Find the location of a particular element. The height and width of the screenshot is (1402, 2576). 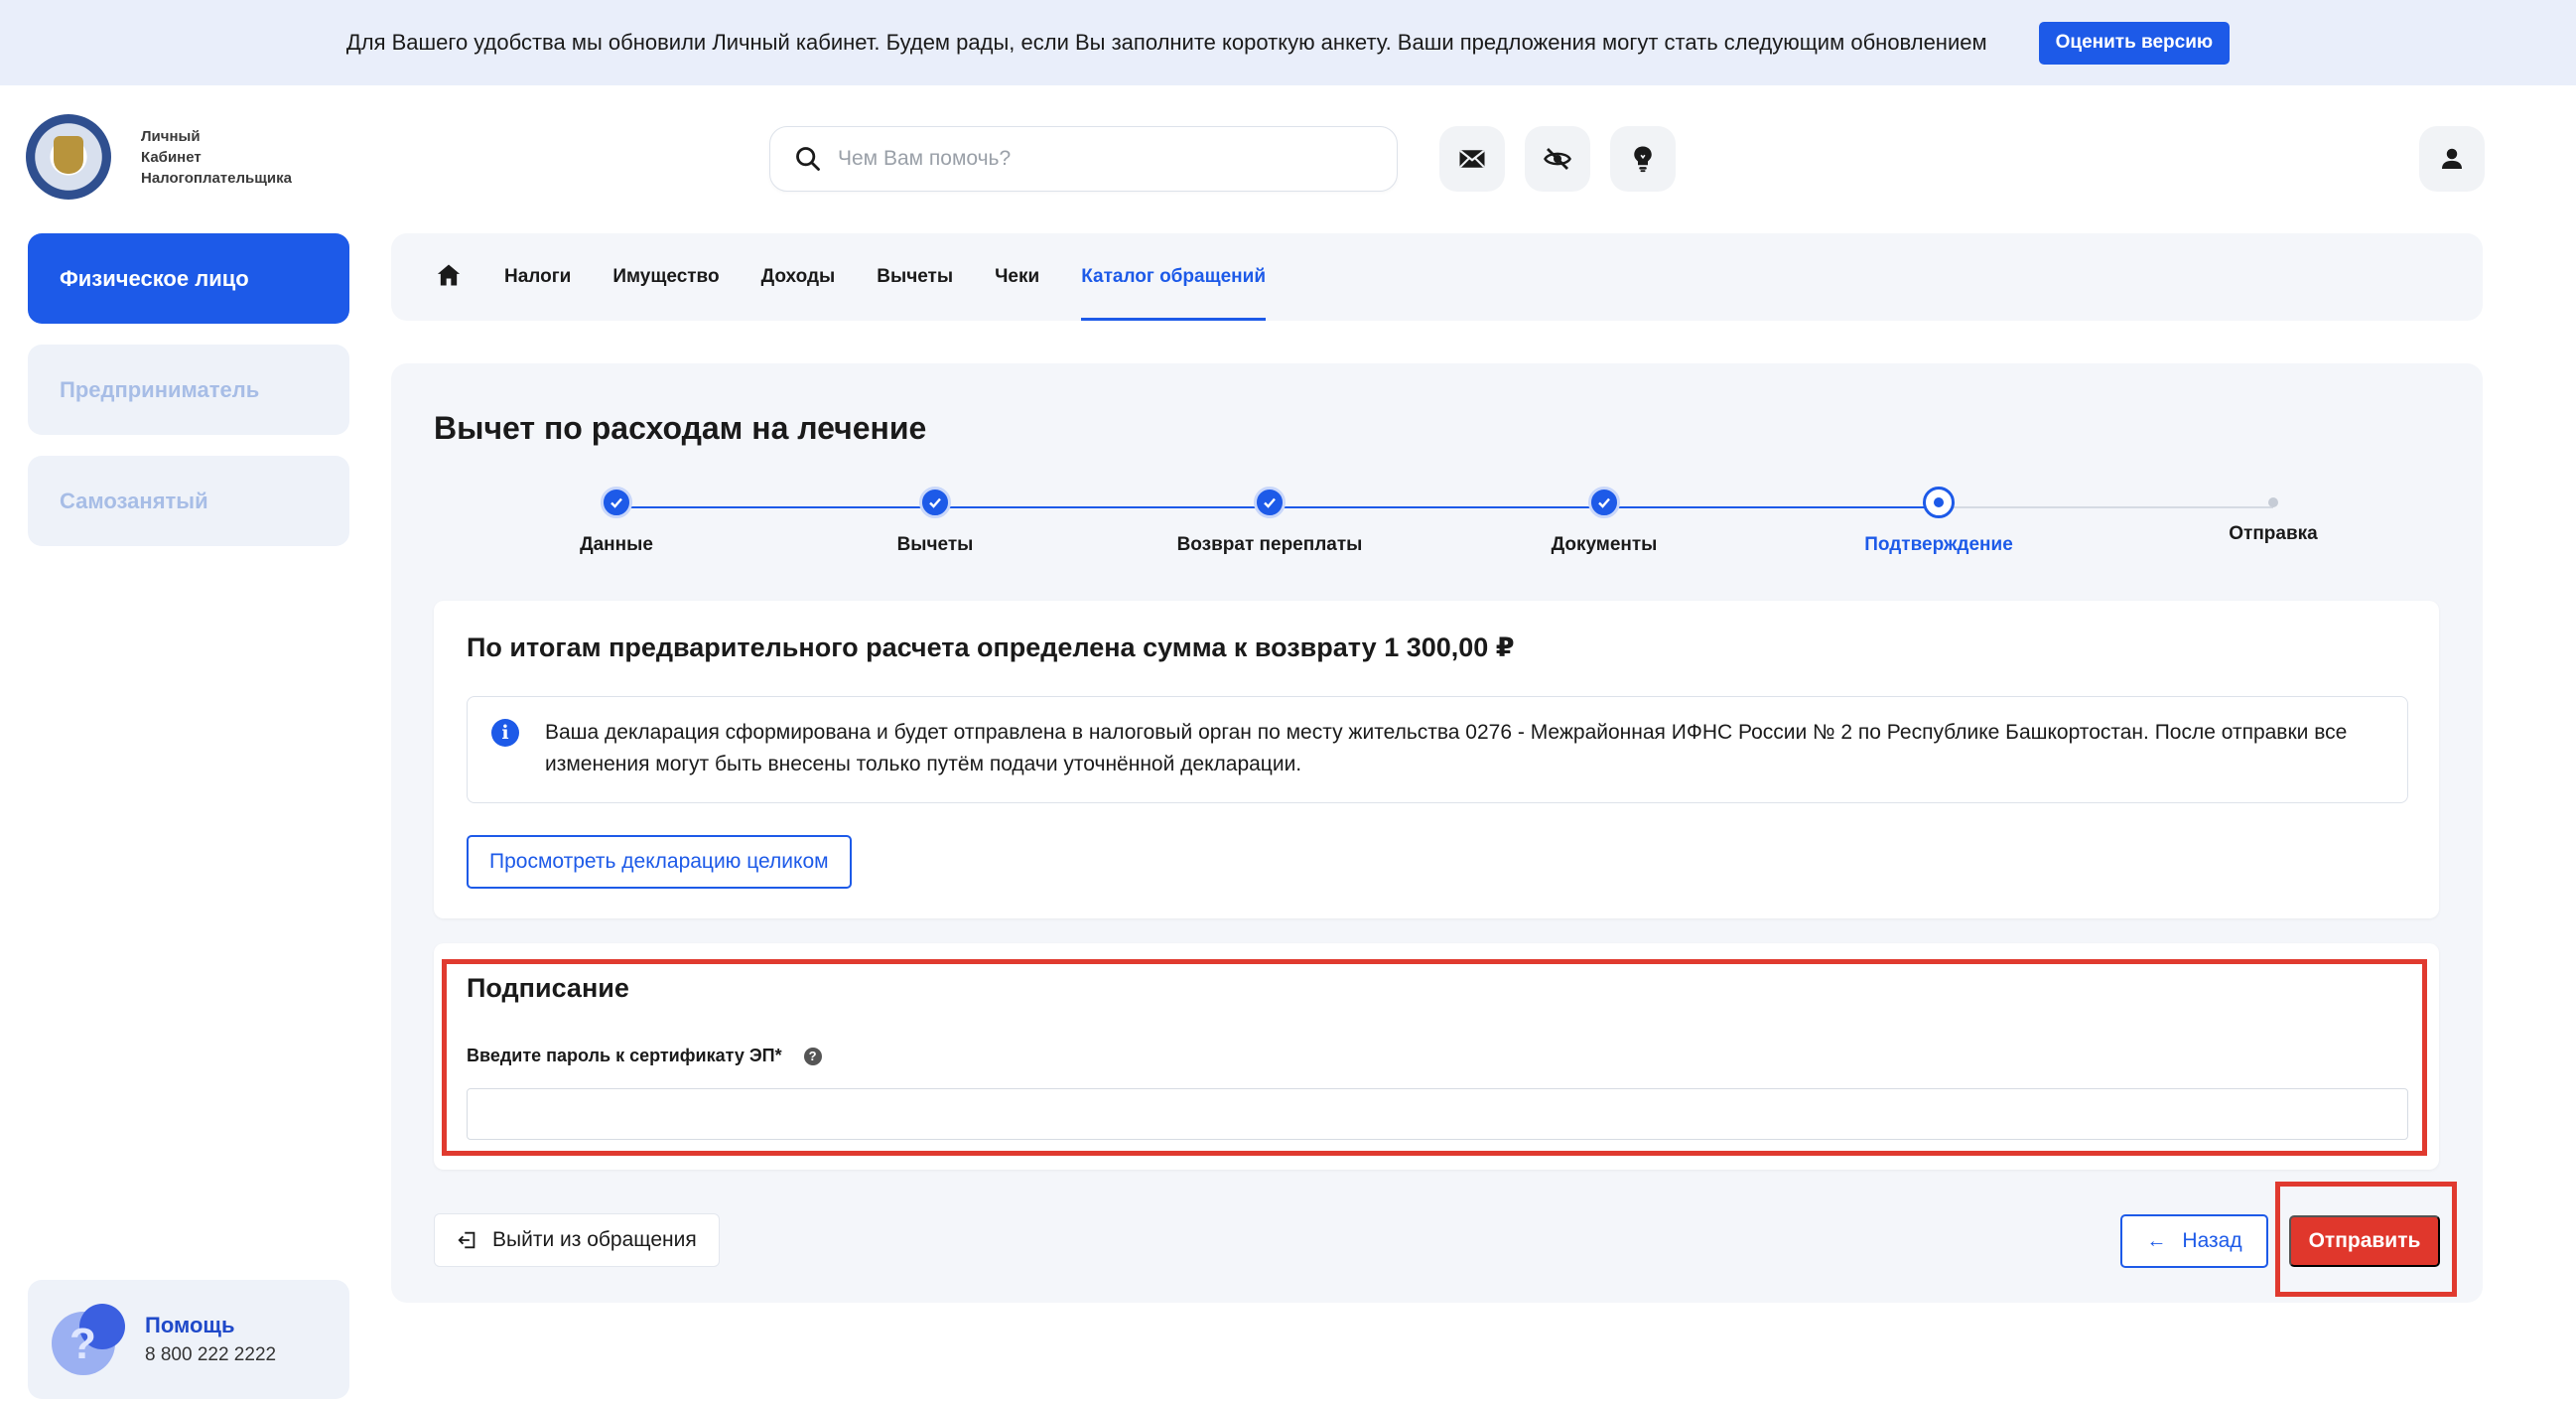

user-icon is located at coordinates (2452, 158).